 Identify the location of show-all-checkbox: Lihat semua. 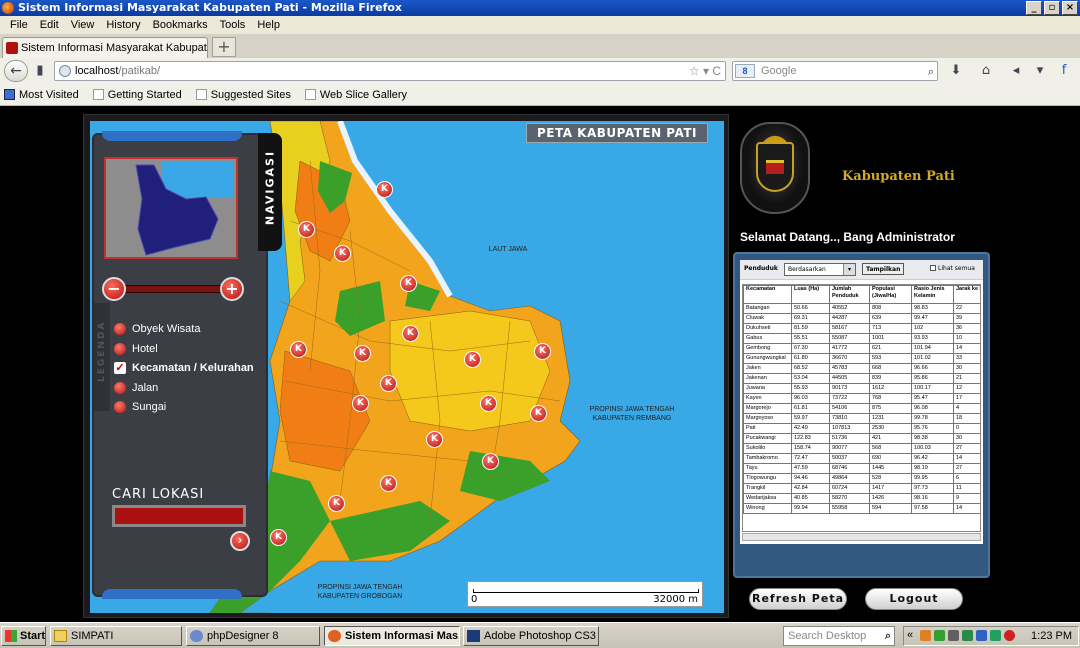
(952, 268).